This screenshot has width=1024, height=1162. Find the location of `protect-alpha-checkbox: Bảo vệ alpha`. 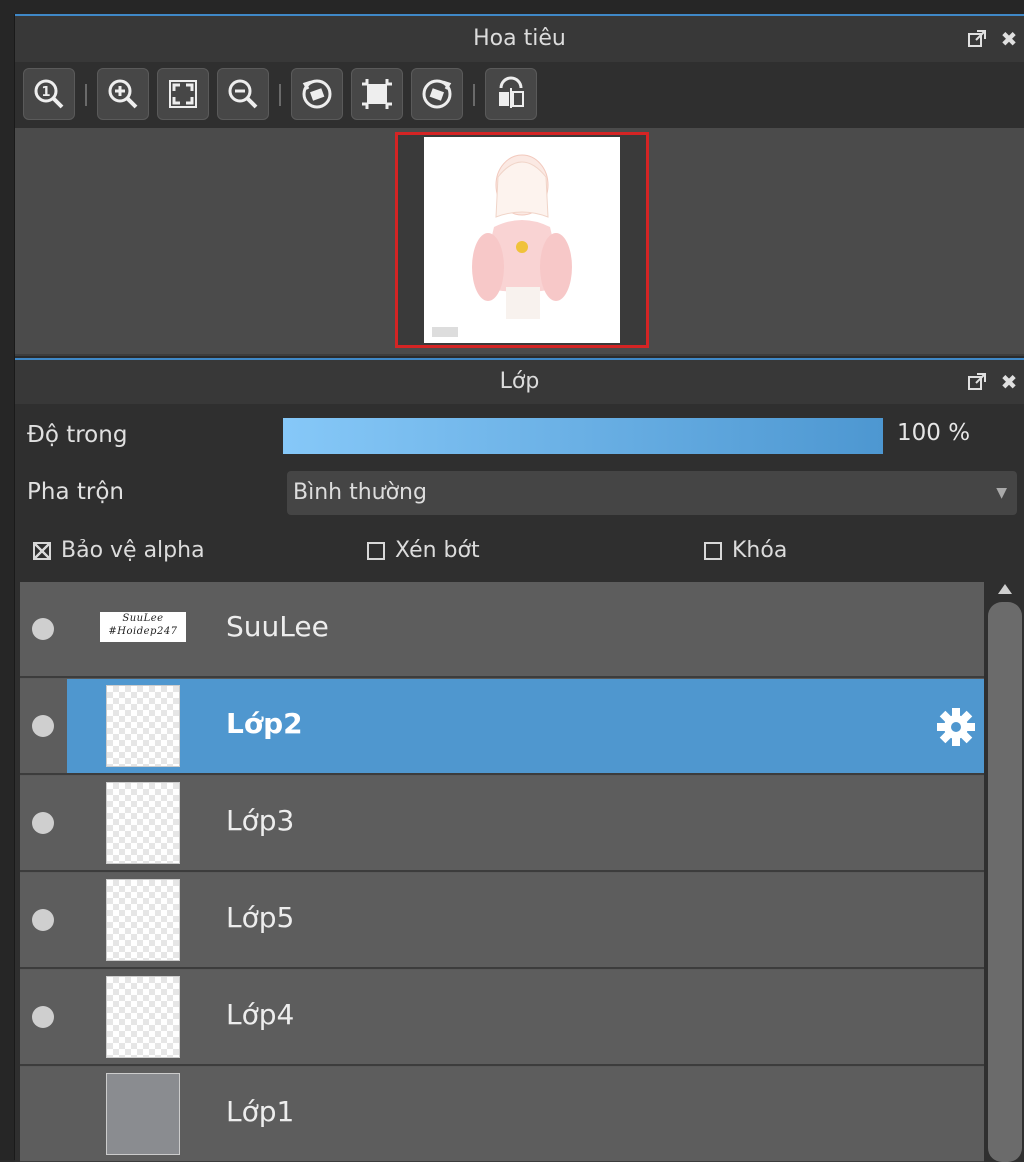

protect-alpha-checkbox: Bảo vệ alpha is located at coordinates (119, 550).